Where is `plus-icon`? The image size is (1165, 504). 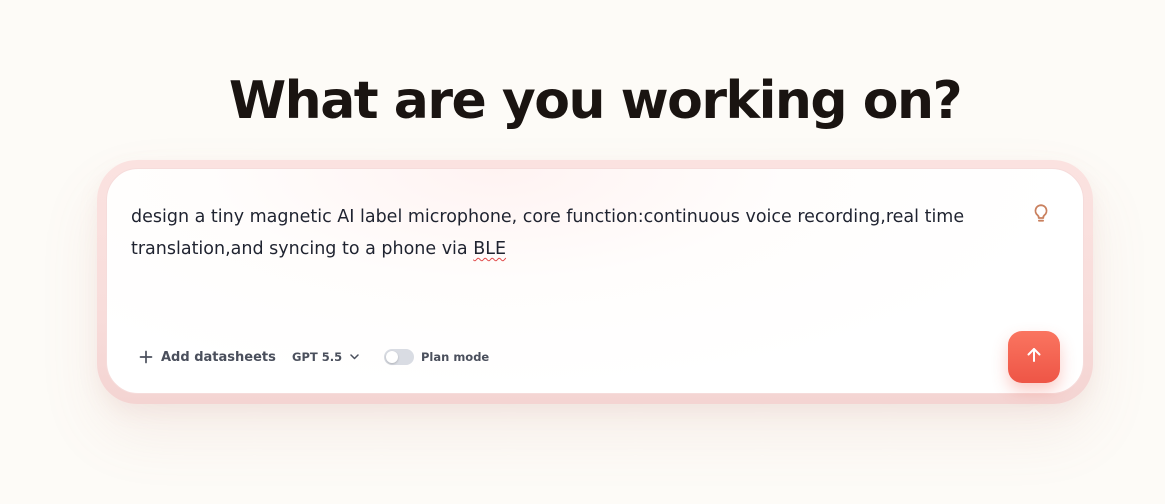 plus-icon is located at coordinates (146, 357).